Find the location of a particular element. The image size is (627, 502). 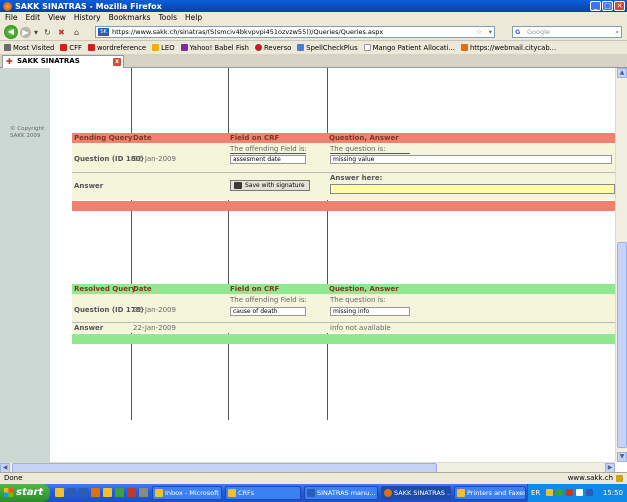

back-button: ◀ is located at coordinates (11, 32).